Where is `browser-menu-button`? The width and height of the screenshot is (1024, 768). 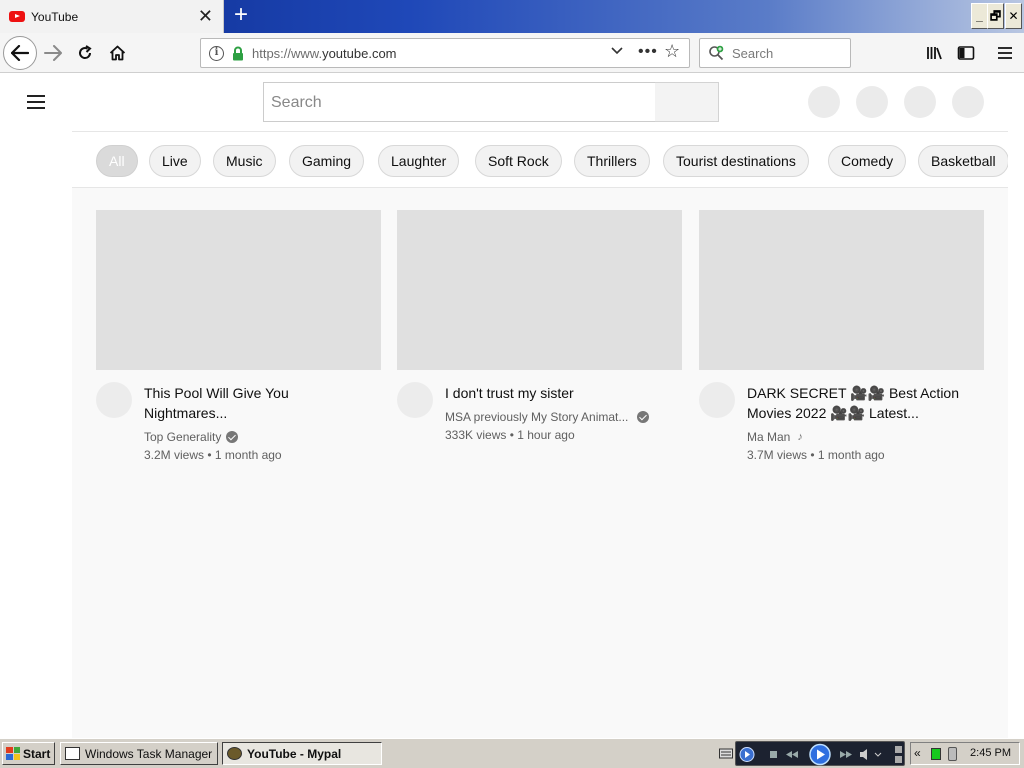 browser-menu-button is located at coordinates (1005, 53).